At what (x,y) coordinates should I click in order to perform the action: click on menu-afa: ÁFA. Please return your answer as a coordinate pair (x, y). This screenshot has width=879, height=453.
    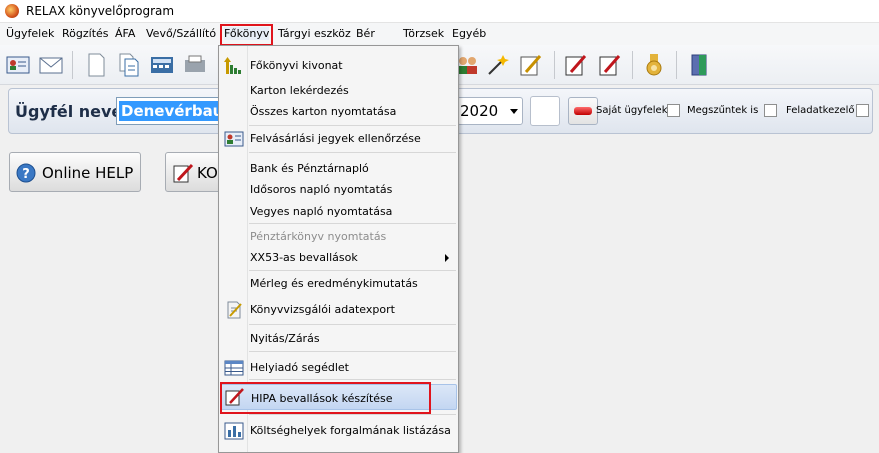
    Looking at the image, I should click on (125, 33).